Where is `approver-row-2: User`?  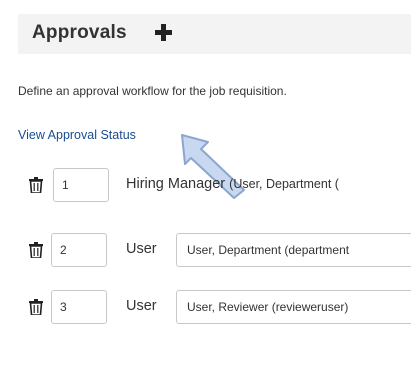 approver-row-2: User is located at coordinates (205, 250).